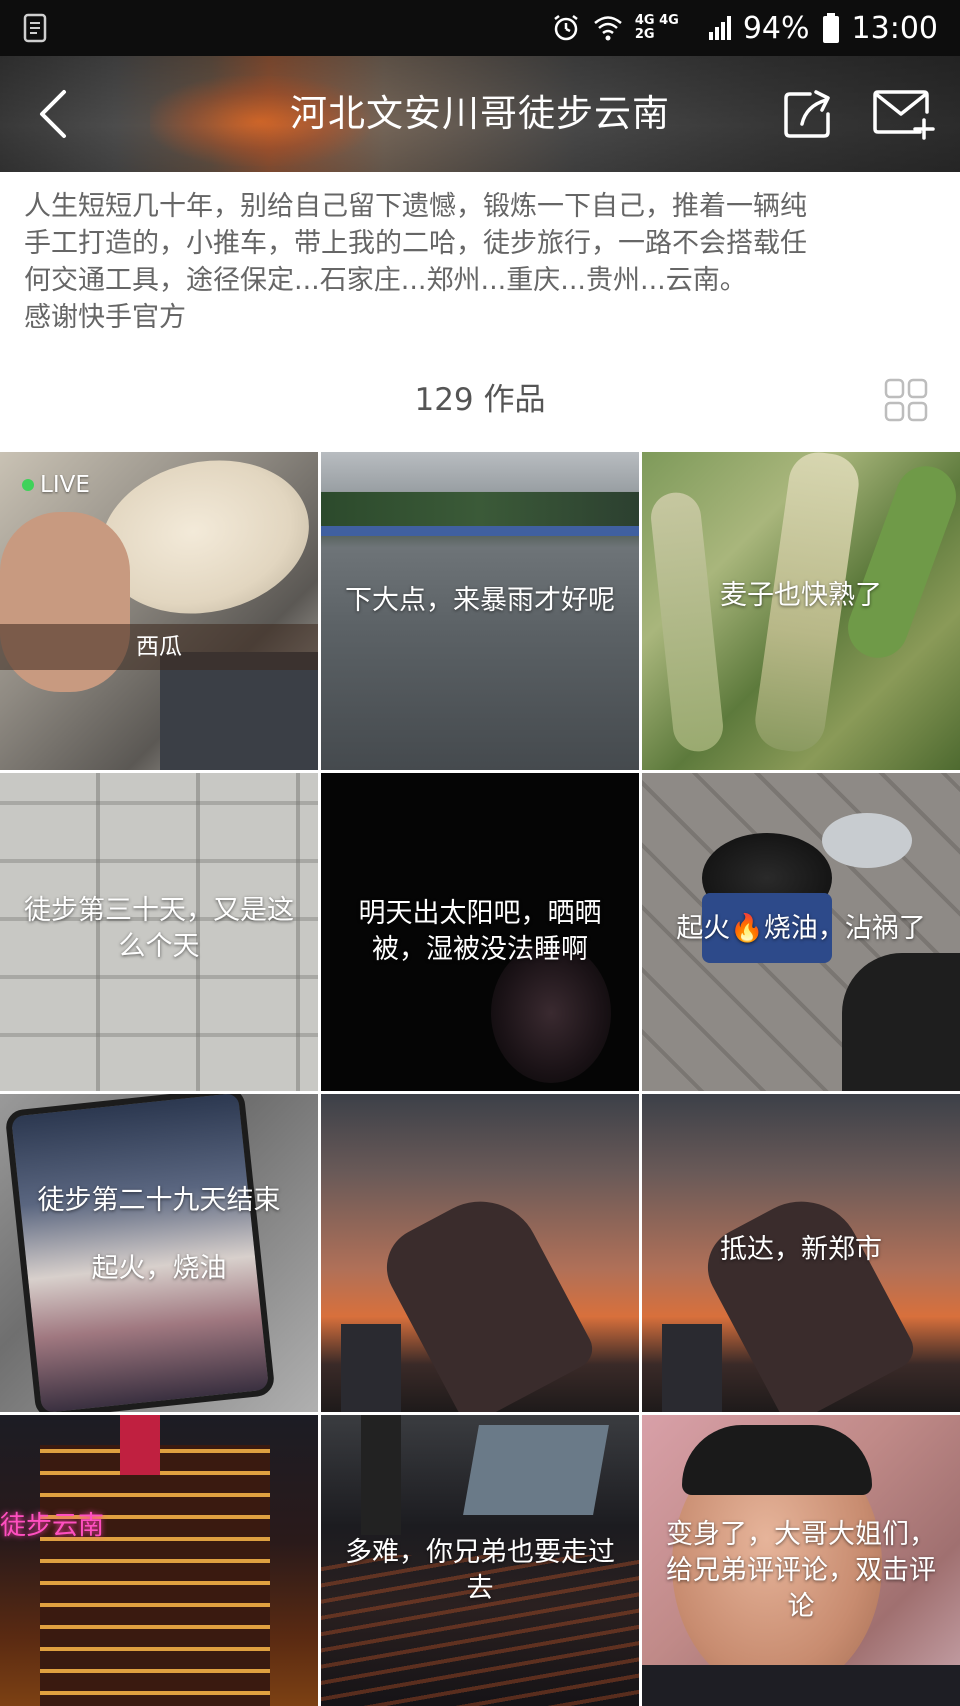 The image size is (960, 1706). What do you see at coordinates (56, 114) in the screenshot?
I see `back-button: chevron-left-icon` at bounding box center [56, 114].